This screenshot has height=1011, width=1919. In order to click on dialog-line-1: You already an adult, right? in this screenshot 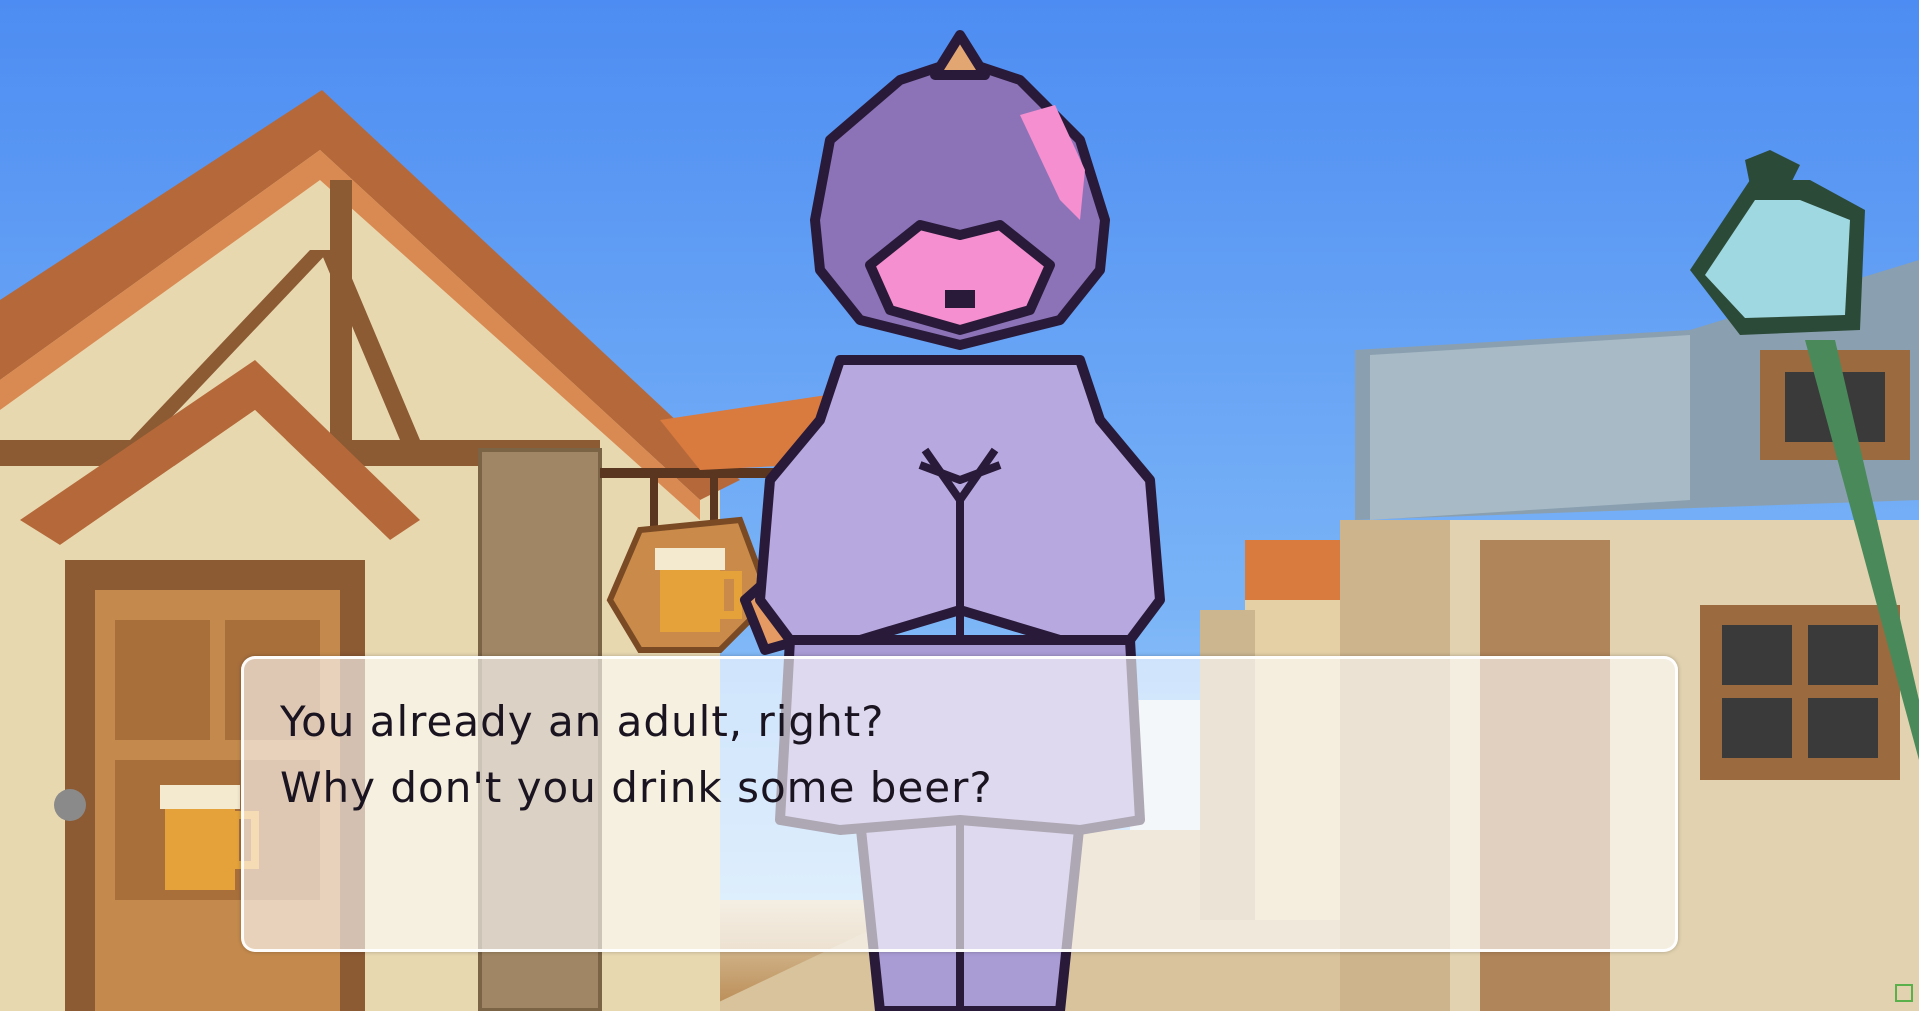, I will do `click(582, 721)`.